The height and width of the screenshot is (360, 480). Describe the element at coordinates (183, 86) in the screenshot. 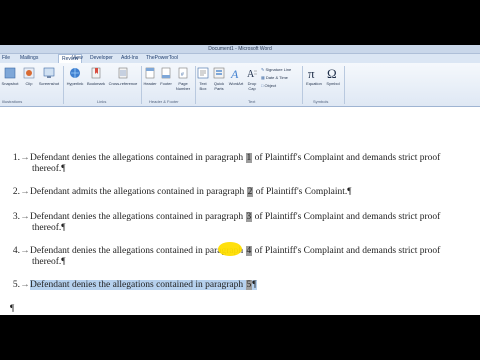

I see `page-number-label: Page Number` at that location.